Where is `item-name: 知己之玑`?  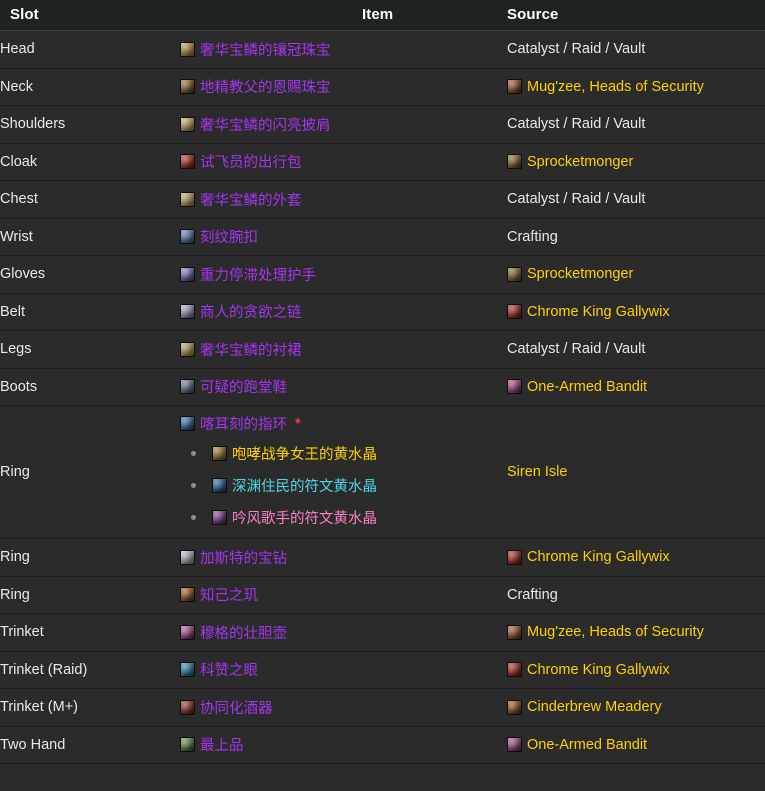
item-name: 知己之玑 is located at coordinates (229, 594).